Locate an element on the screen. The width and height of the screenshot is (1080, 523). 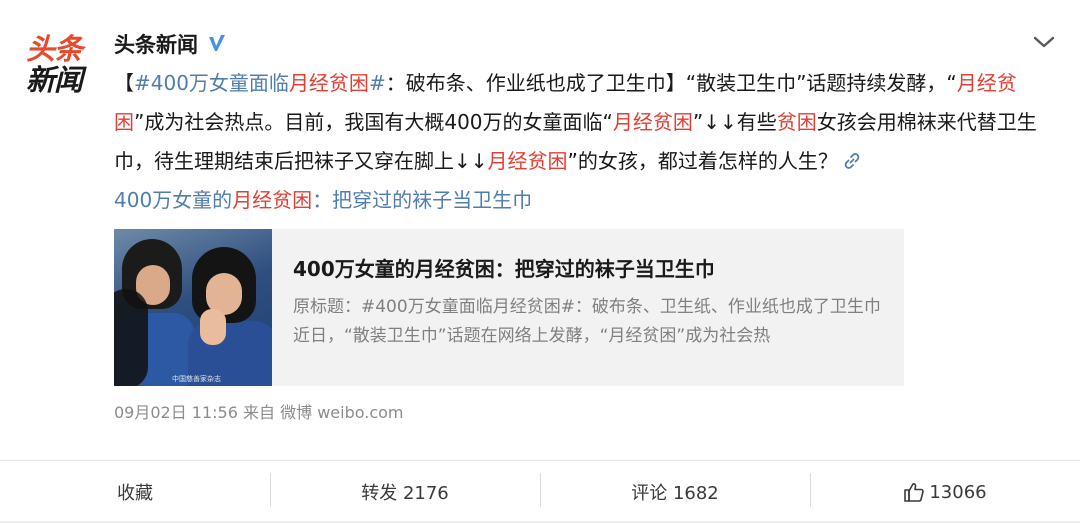
action-bar: 收藏 转发 2176 评论 1682 13066 is located at coordinates (540, 492).